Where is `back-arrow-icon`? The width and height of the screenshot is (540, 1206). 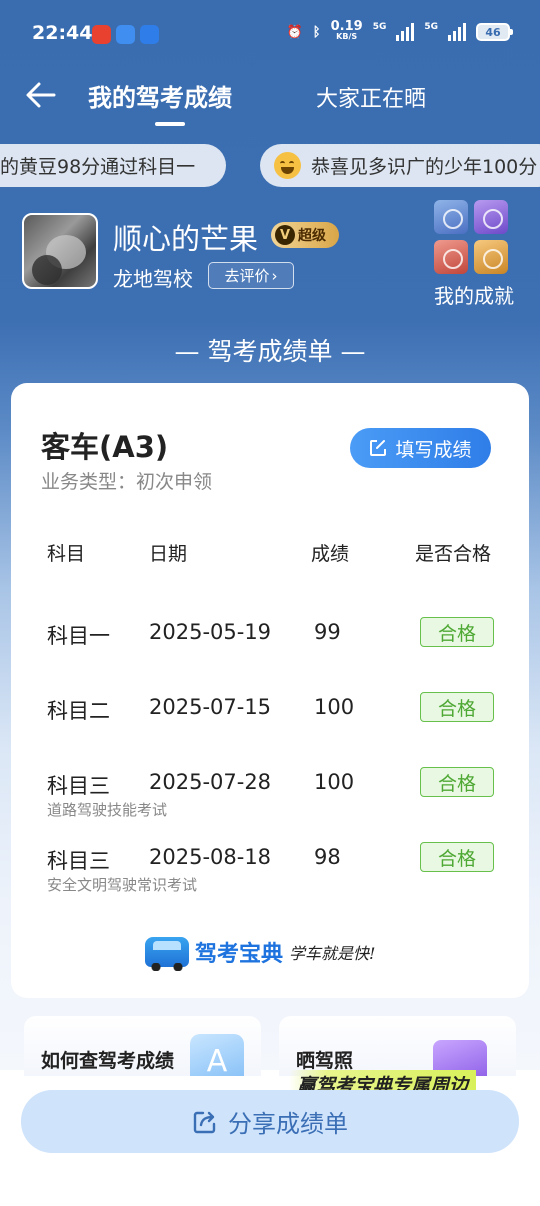
back-arrow-icon is located at coordinates (41, 95).